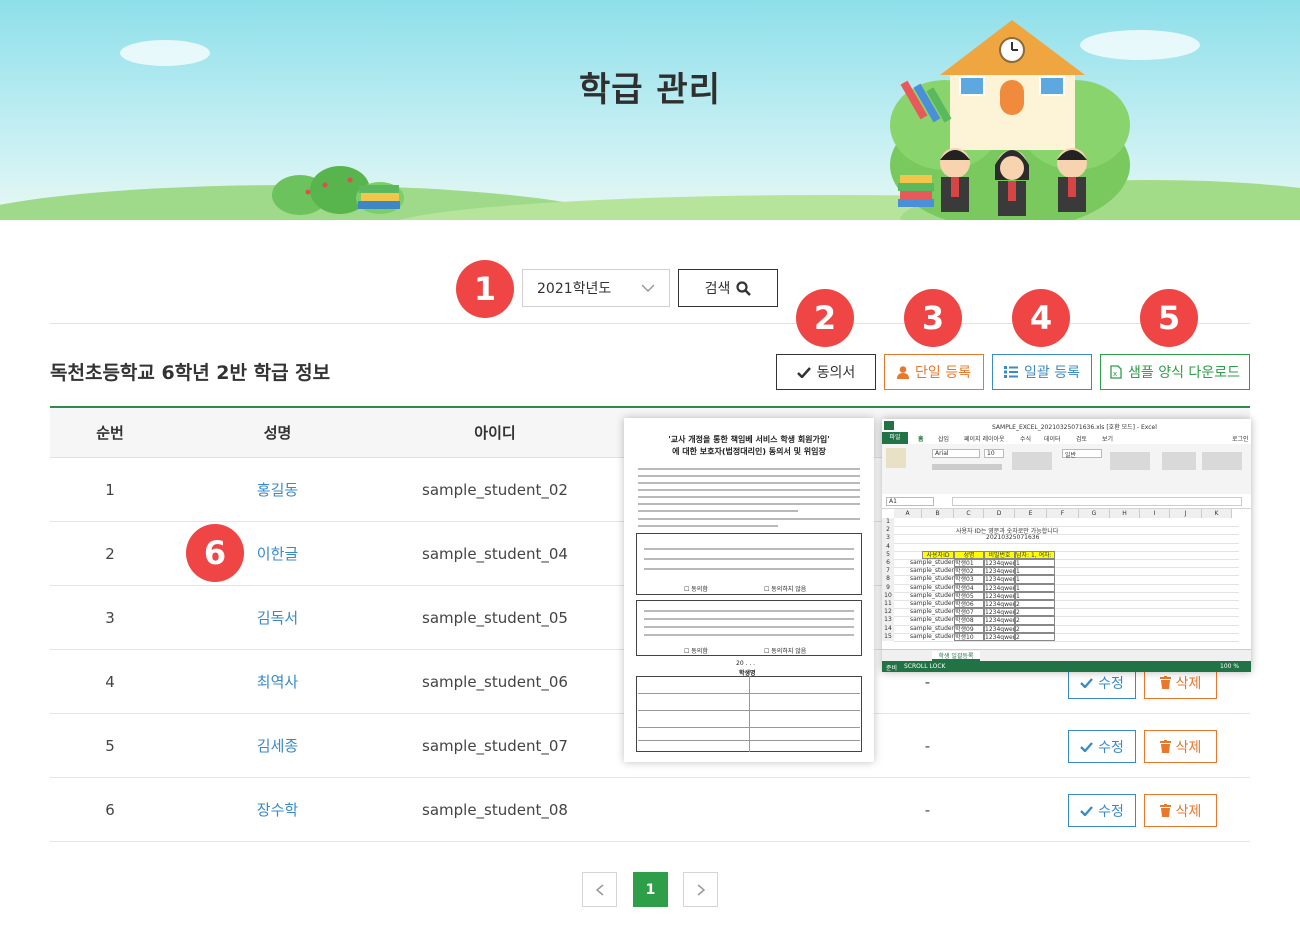  I want to click on excel-row-number: 3, so click(888, 538).